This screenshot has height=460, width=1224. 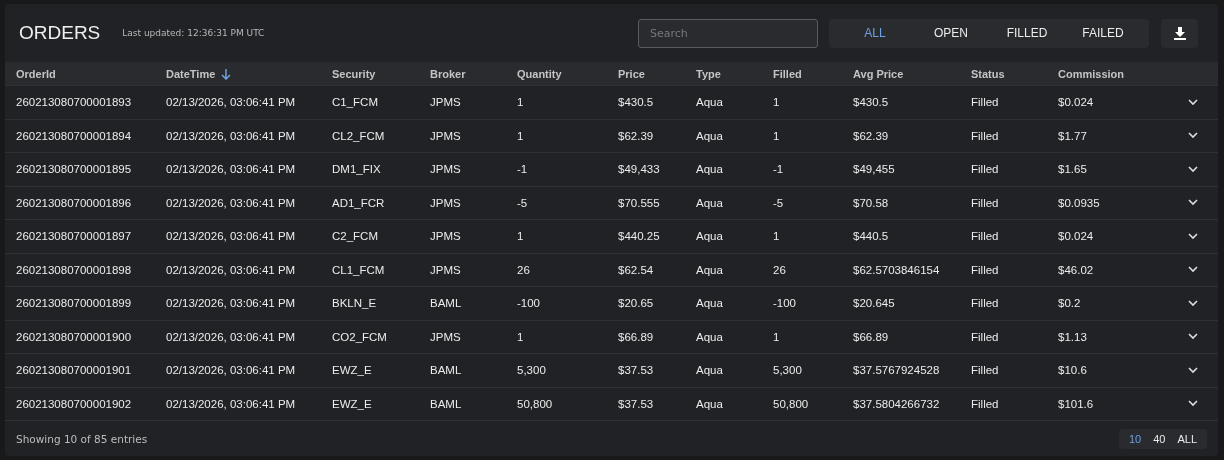 What do you see at coordinates (1103, 33) in the screenshot?
I see `filter-tab: FAILED` at bounding box center [1103, 33].